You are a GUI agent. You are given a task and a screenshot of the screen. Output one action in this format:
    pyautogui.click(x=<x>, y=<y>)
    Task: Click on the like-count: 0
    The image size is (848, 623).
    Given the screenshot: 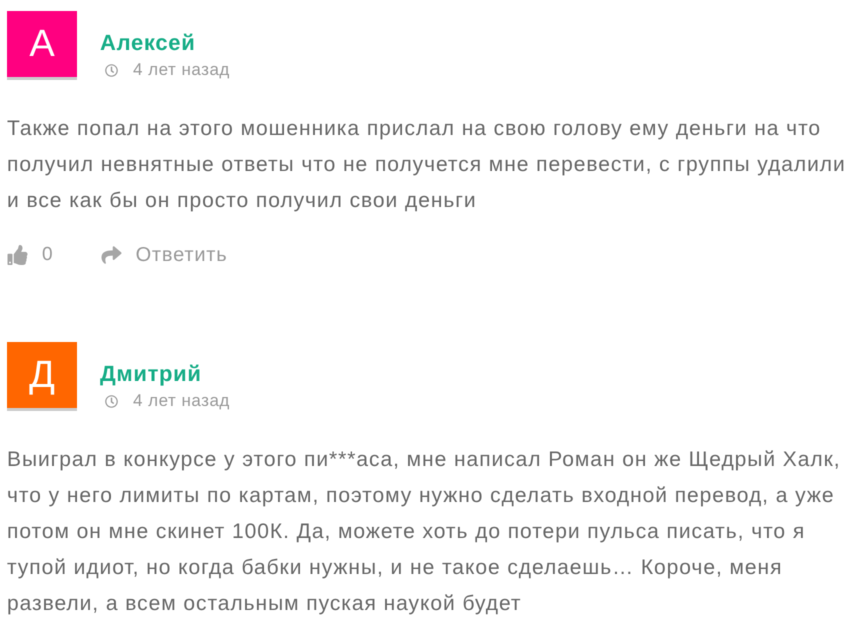 What is the action you would take?
    pyautogui.click(x=47, y=255)
    